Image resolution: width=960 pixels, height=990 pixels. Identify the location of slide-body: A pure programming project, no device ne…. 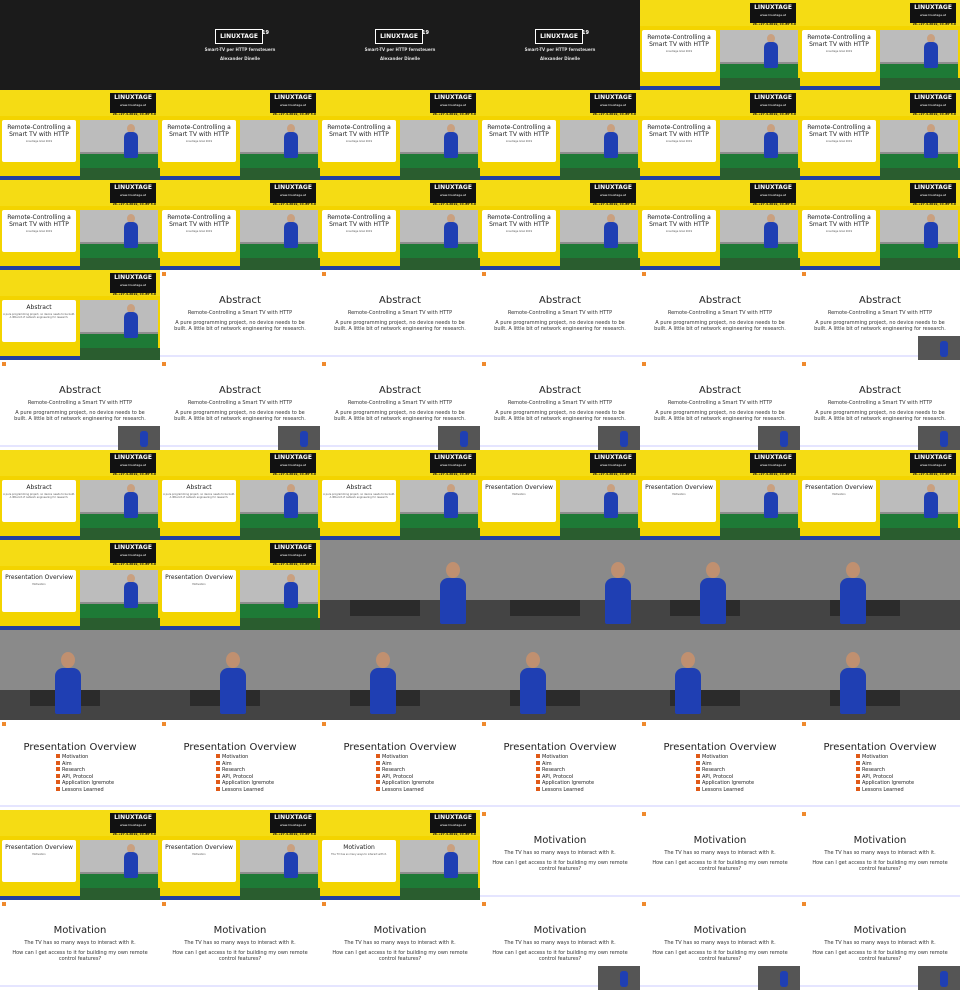
(240, 416).